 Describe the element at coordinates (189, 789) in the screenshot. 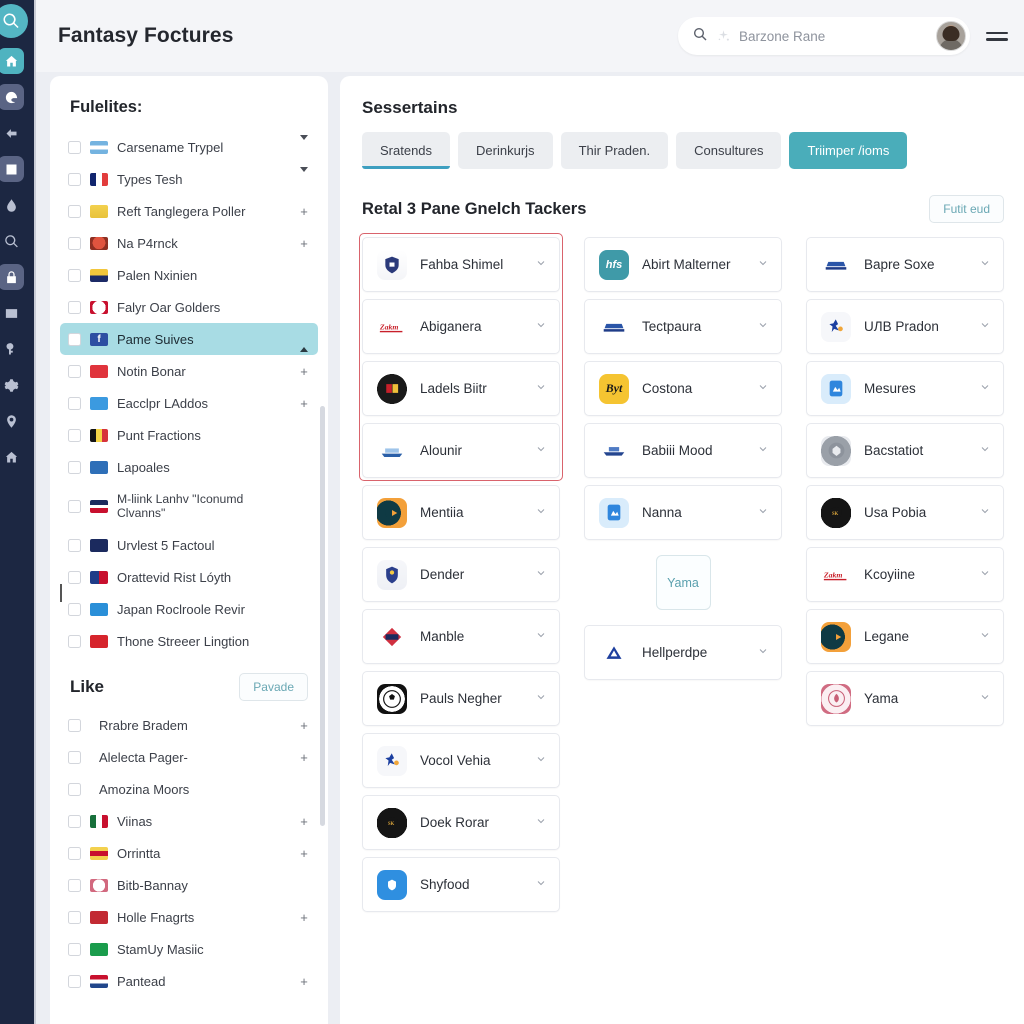

I see `like-item-row: Amozina Moors` at that location.